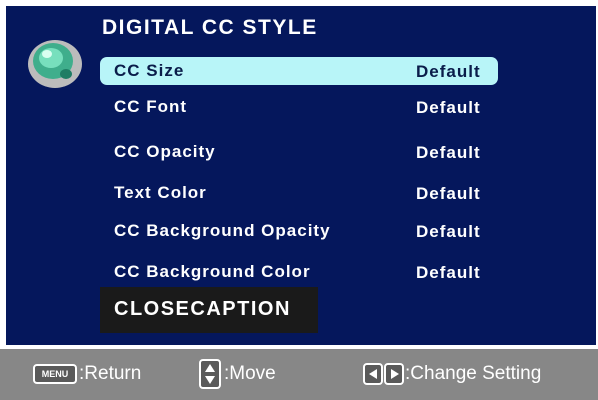 The image size is (598, 400). I want to click on gem-logo-icon, so click(55, 64).